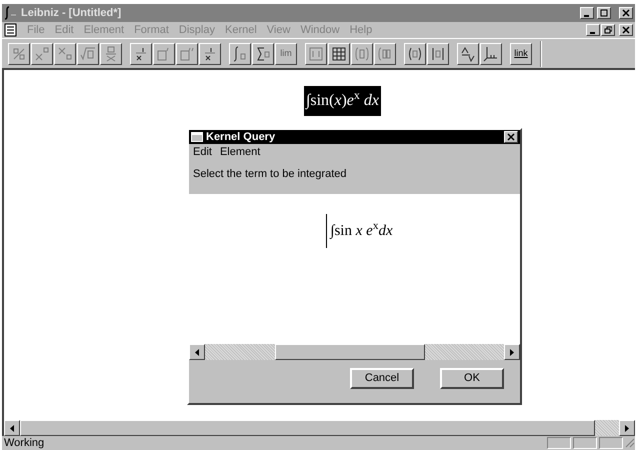 The width and height of the screenshot is (637, 450). What do you see at coordinates (630, 443) in the screenshot?
I see `resize-grip-icon` at bounding box center [630, 443].